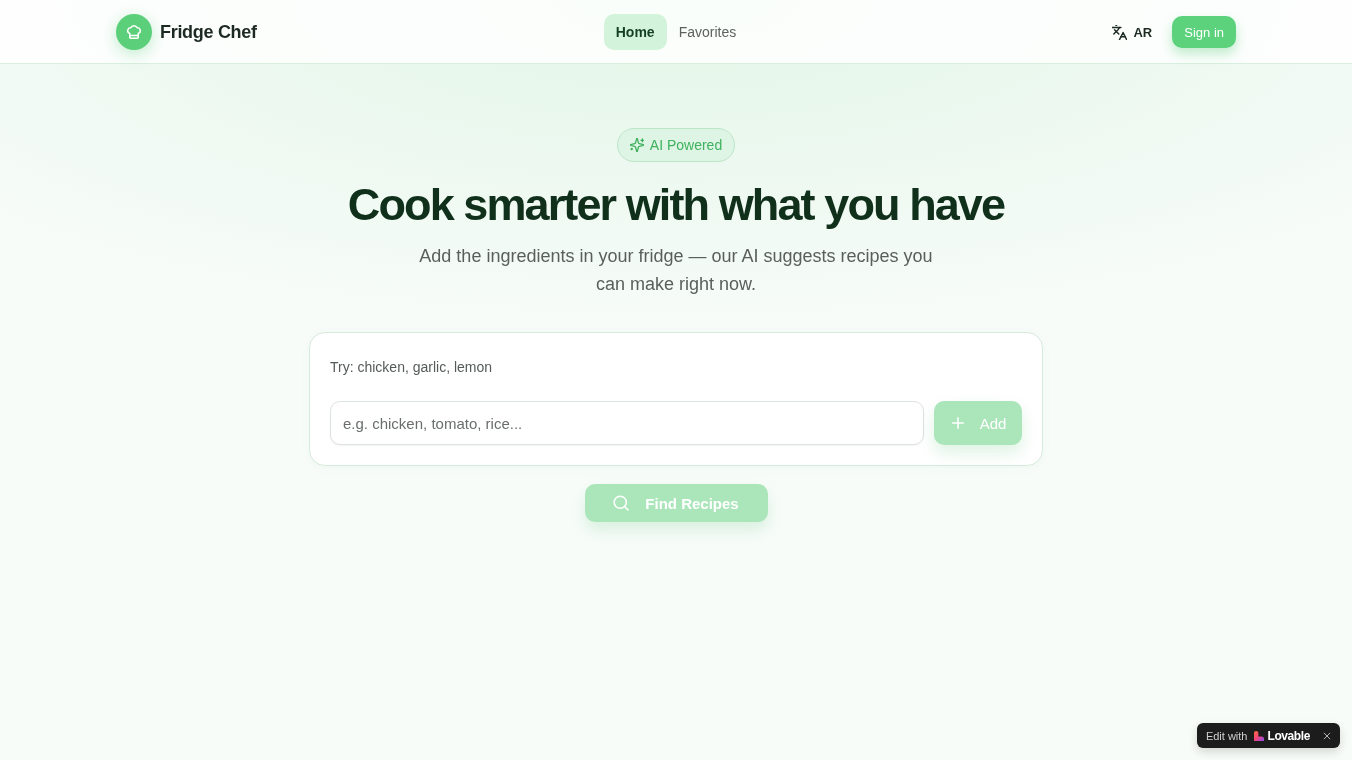 The width and height of the screenshot is (1352, 760). I want to click on close-icon, so click(1327, 735).